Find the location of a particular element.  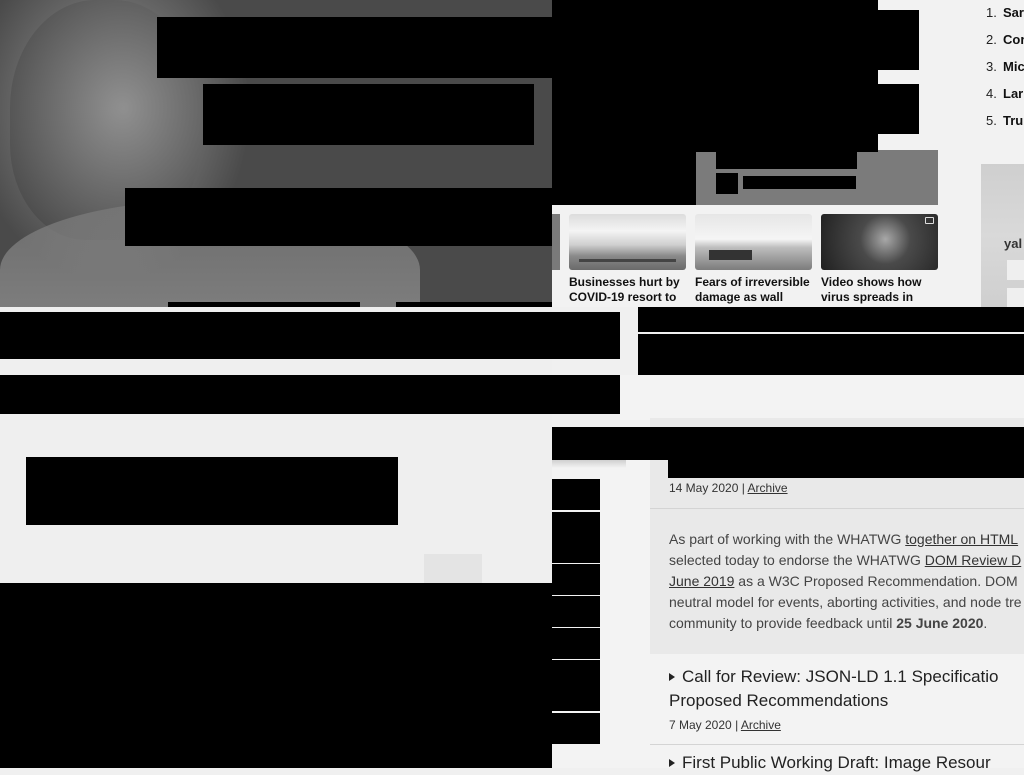

shadow-strip is located at coordinates (589, 464).